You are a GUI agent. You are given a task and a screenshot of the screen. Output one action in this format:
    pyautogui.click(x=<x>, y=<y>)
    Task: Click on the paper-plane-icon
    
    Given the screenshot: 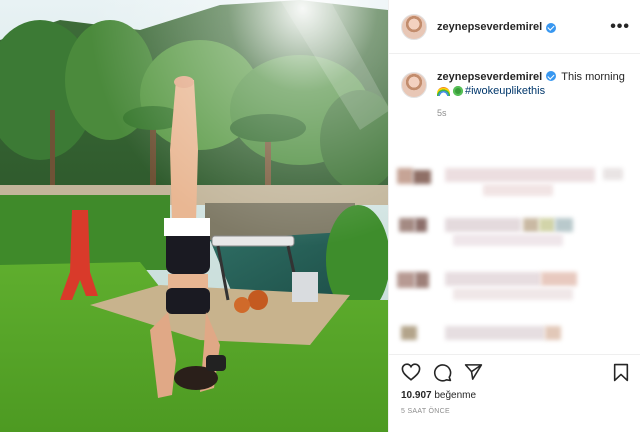 What is the action you would take?
    pyautogui.click(x=473, y=372)
    